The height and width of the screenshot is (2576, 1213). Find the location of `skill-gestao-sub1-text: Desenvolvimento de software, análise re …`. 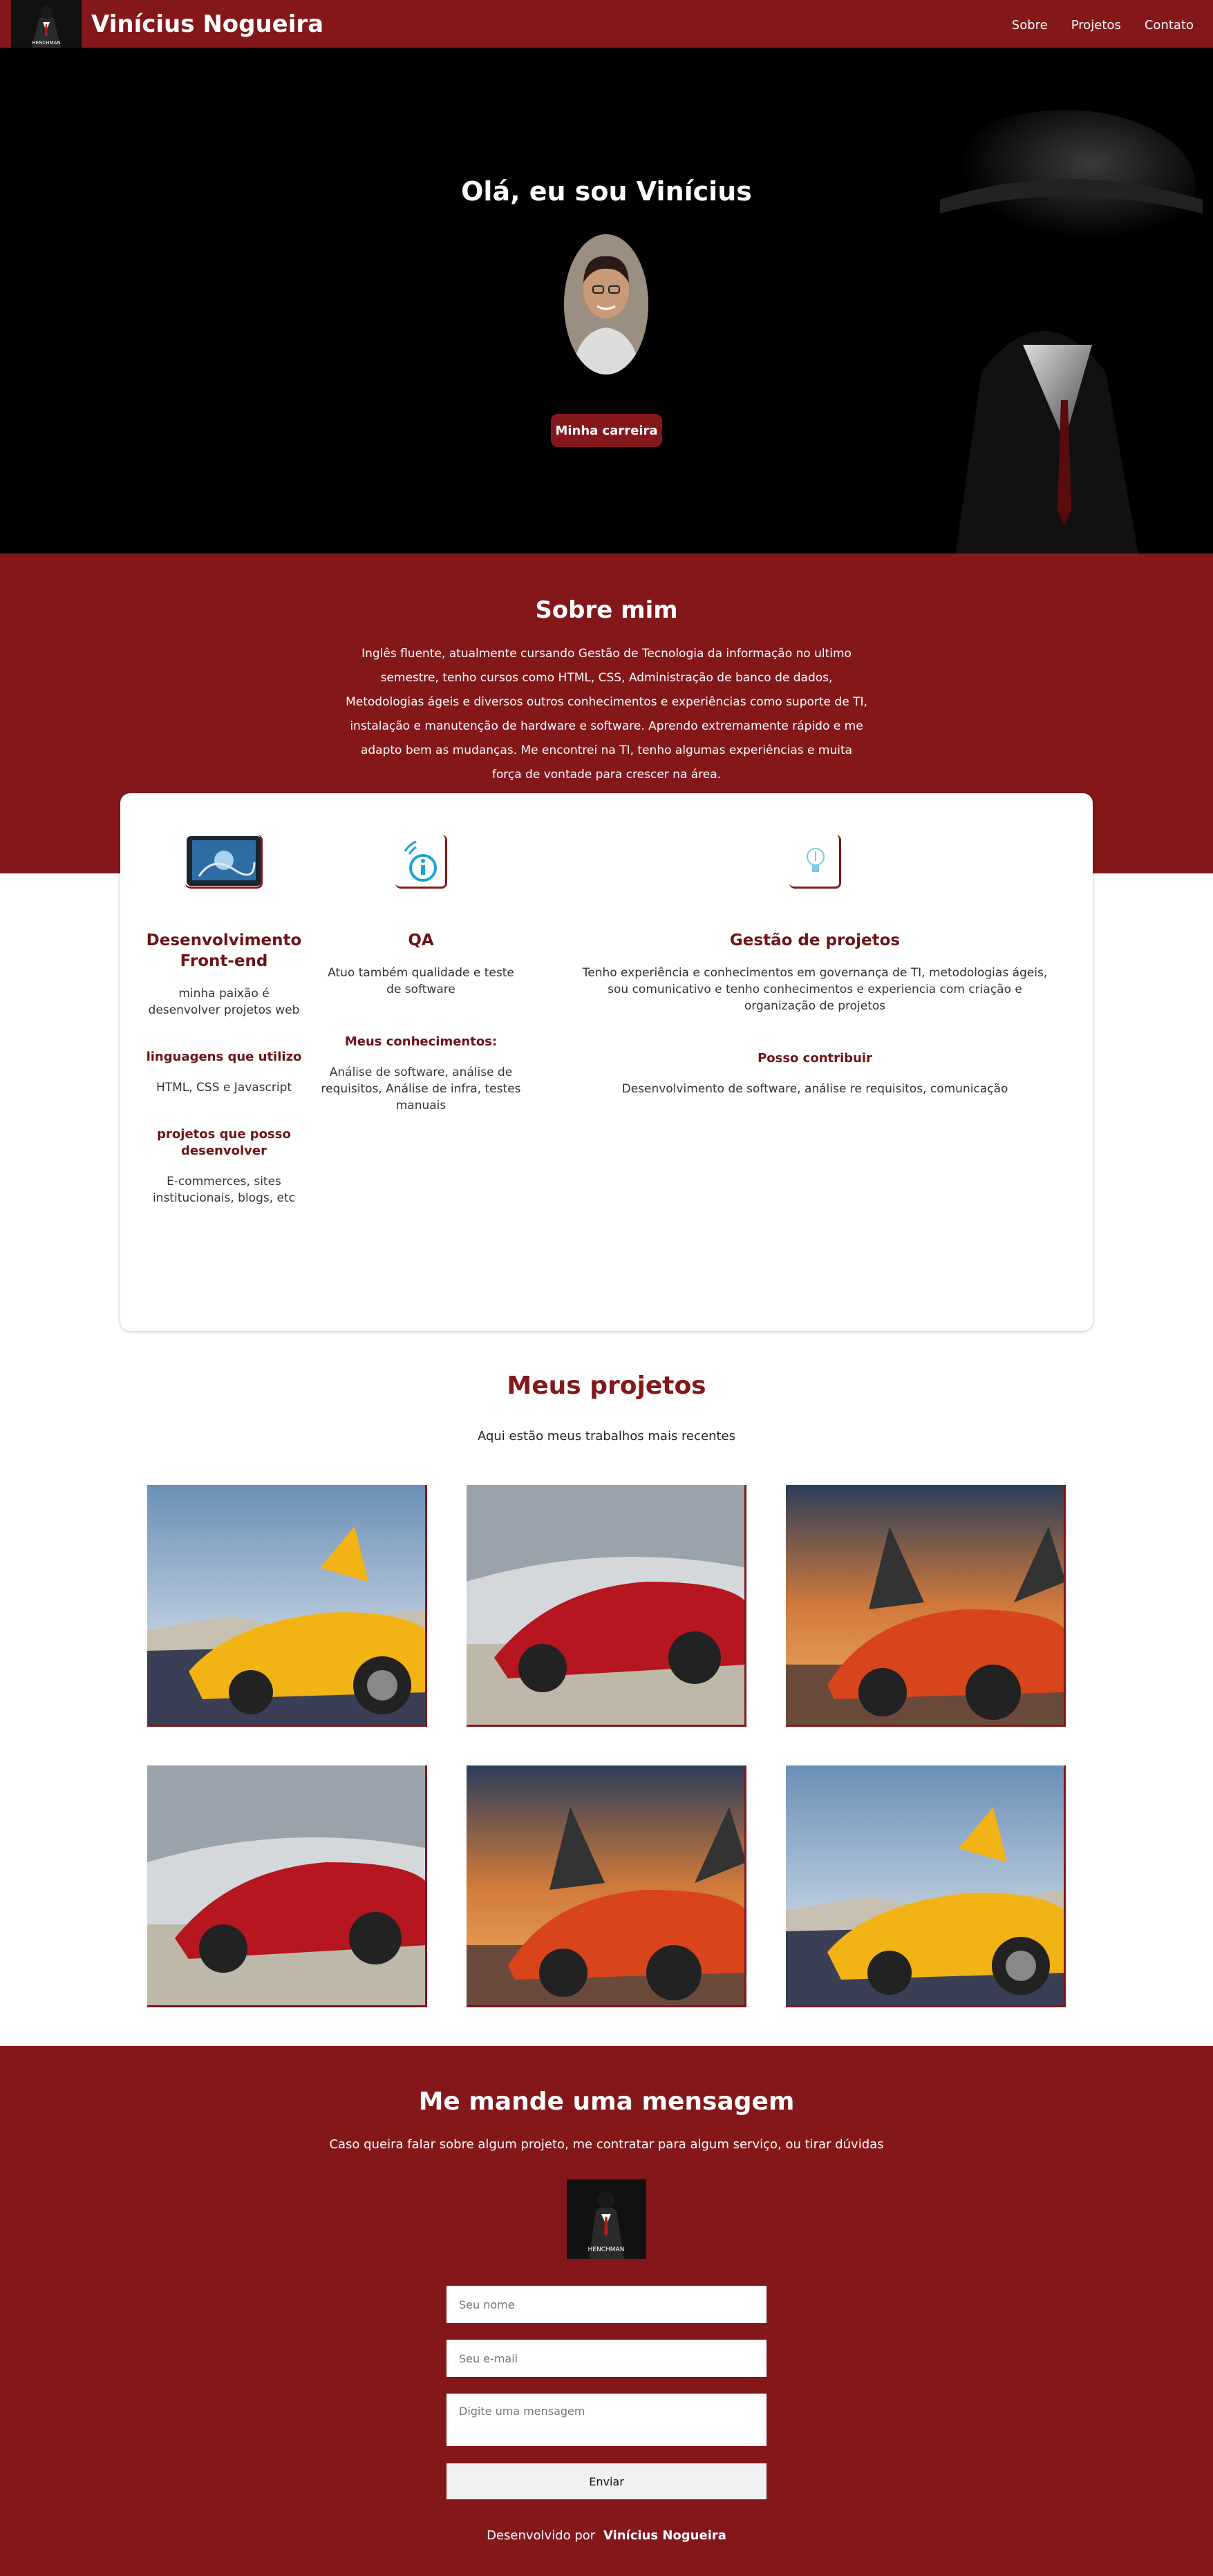

skill-gestao-sub1-text: Desenvolvimento de software, análise re … is located at coordinates (815, 1089).